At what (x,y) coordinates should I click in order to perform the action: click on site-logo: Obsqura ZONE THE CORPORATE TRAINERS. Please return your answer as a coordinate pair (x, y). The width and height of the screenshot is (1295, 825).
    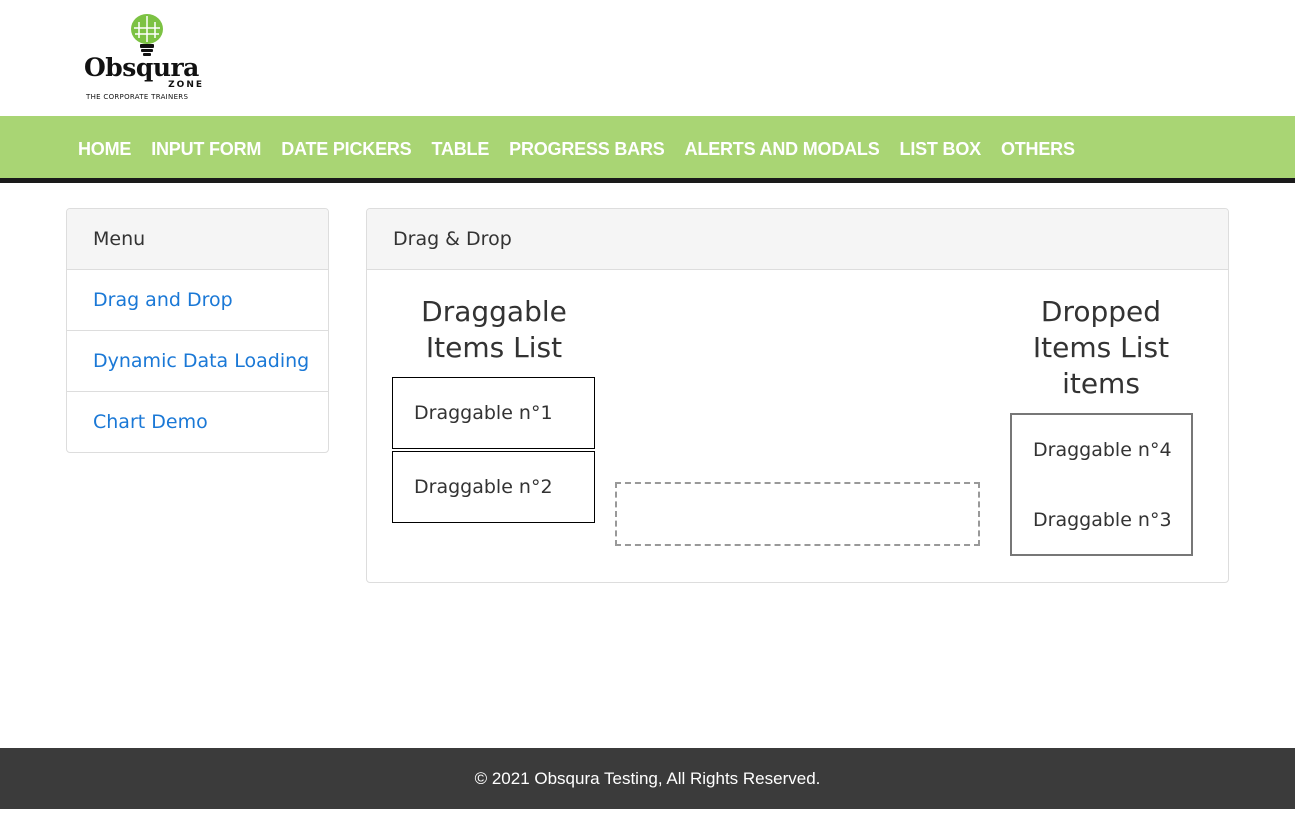
    Looking at the image, I should click on (147, 59).